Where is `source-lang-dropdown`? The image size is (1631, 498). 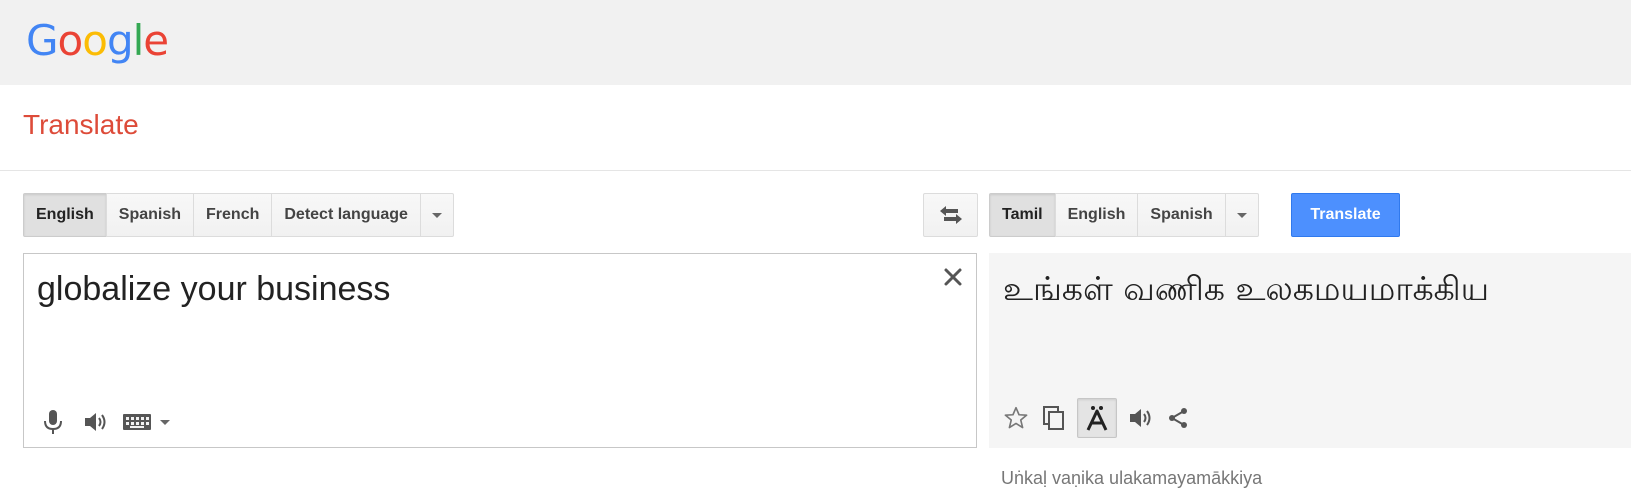 source-lang-dropdown is located at coordinates (436, 215).